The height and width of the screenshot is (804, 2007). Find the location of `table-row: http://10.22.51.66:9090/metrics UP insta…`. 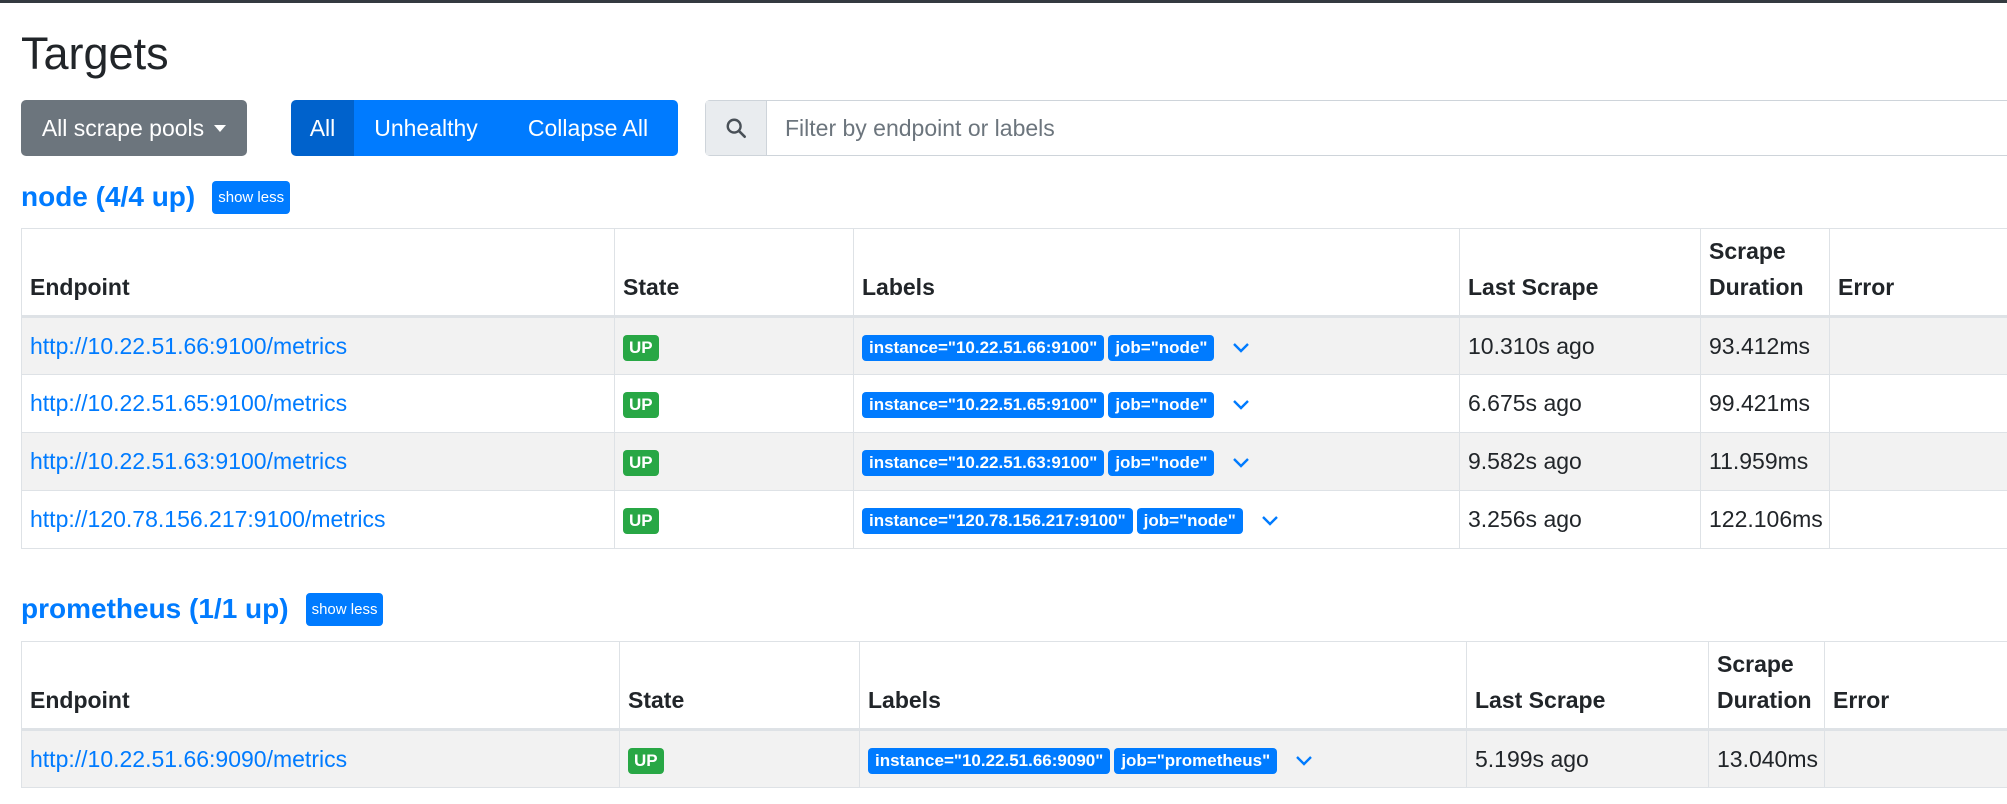

table-row: http://10.22.51.66:9090/metrics UP insta… is located at coordinates (1014, 758).